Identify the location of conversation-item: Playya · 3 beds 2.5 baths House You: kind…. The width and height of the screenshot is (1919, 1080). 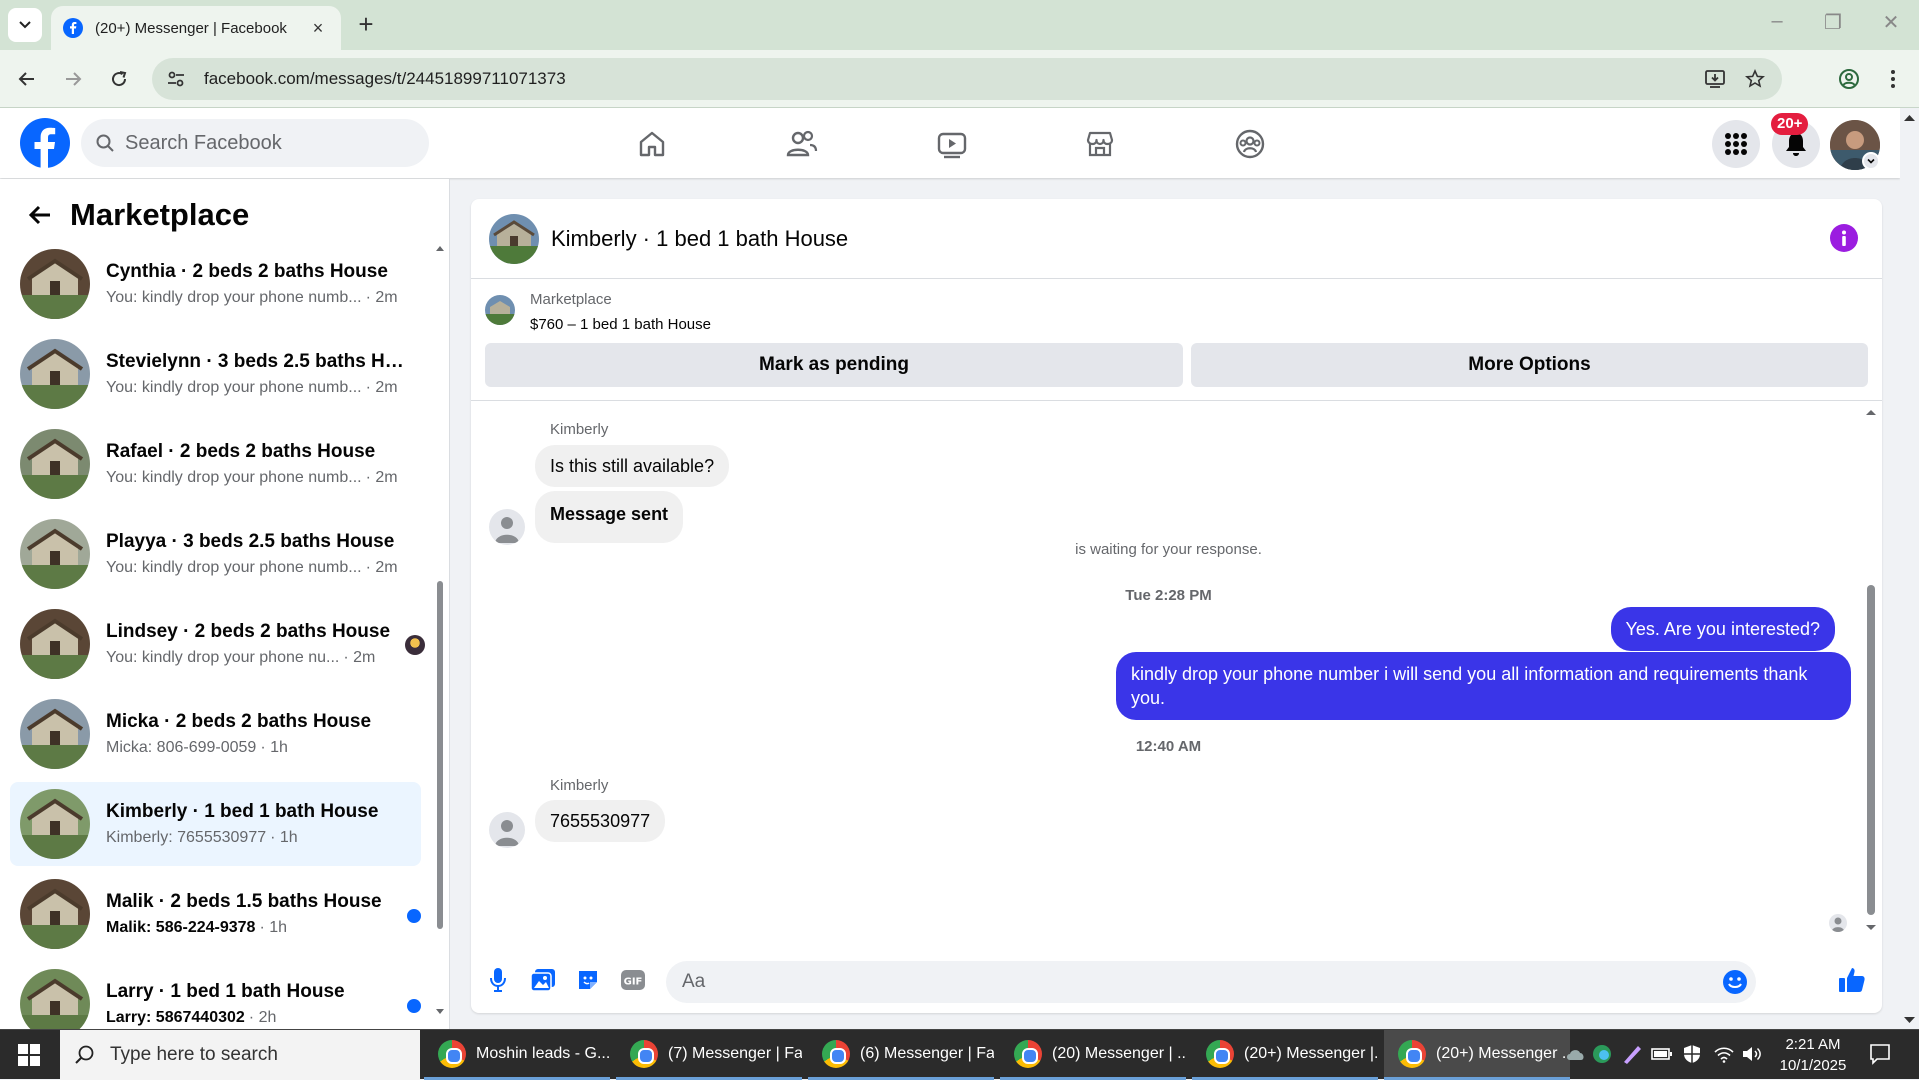
(215, 554).